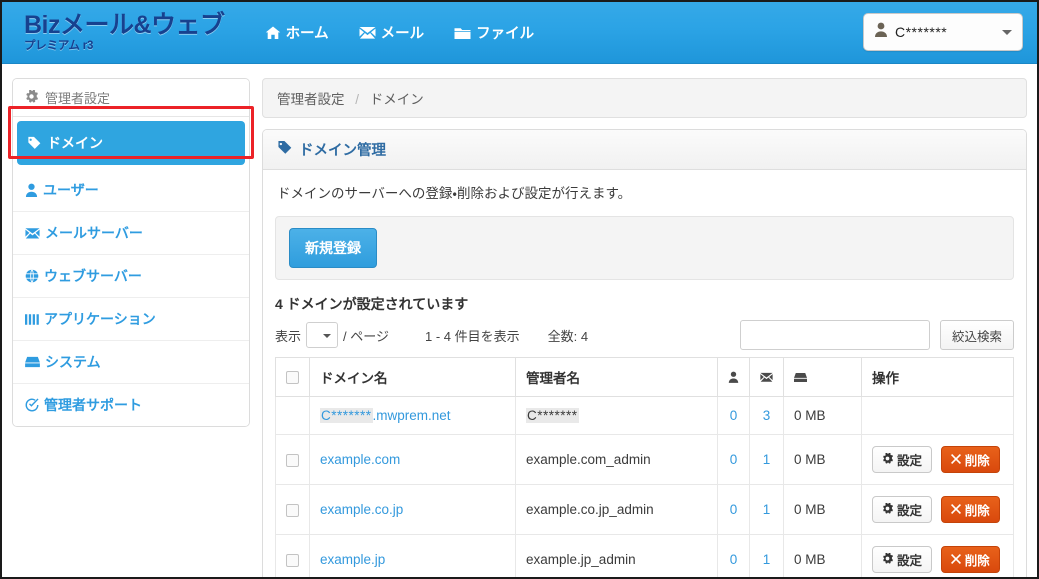 The width and height of the screenshot is (1039, 579). I want to click on column-users, so click(733, 377).